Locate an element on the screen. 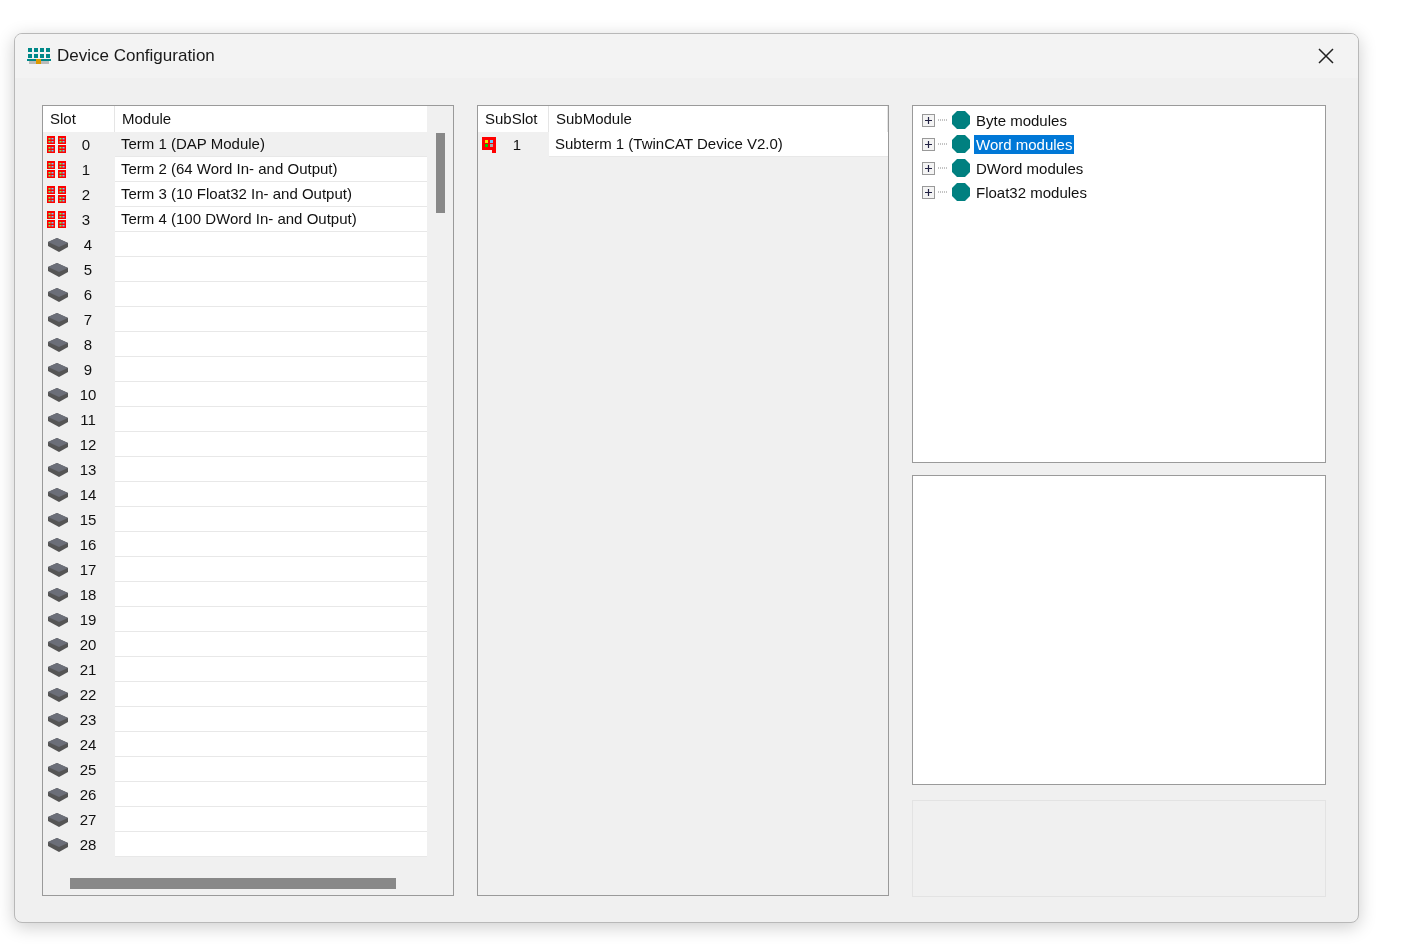 The height and width of the screenshot is (944, 1417). slot-number: 16 is located at coordinates (88, 544).